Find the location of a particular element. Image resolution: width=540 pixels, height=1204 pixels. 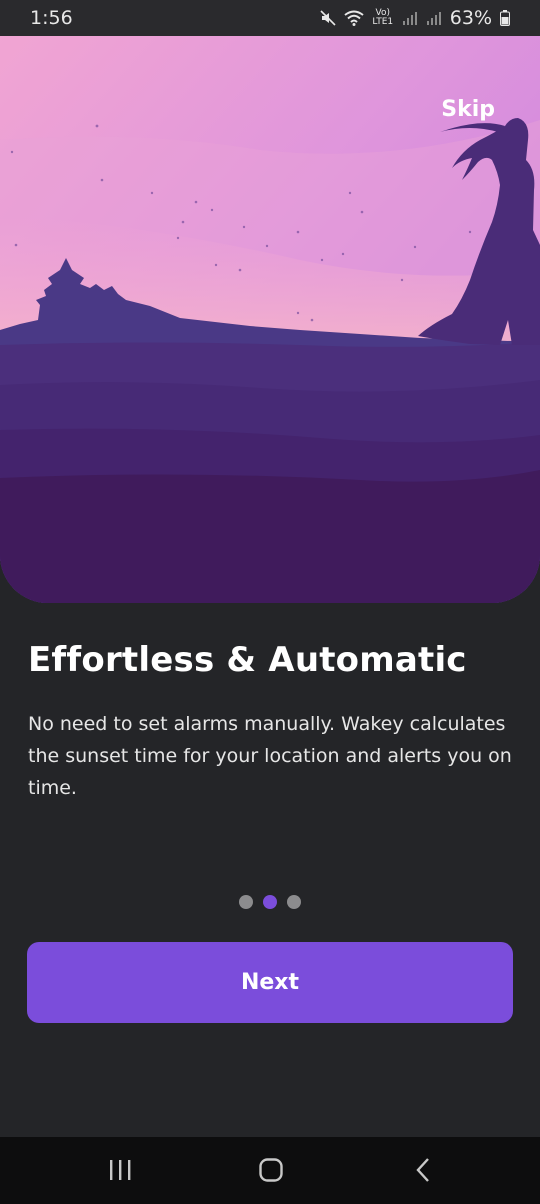

mute-icon is located at coordinates (328, 18).